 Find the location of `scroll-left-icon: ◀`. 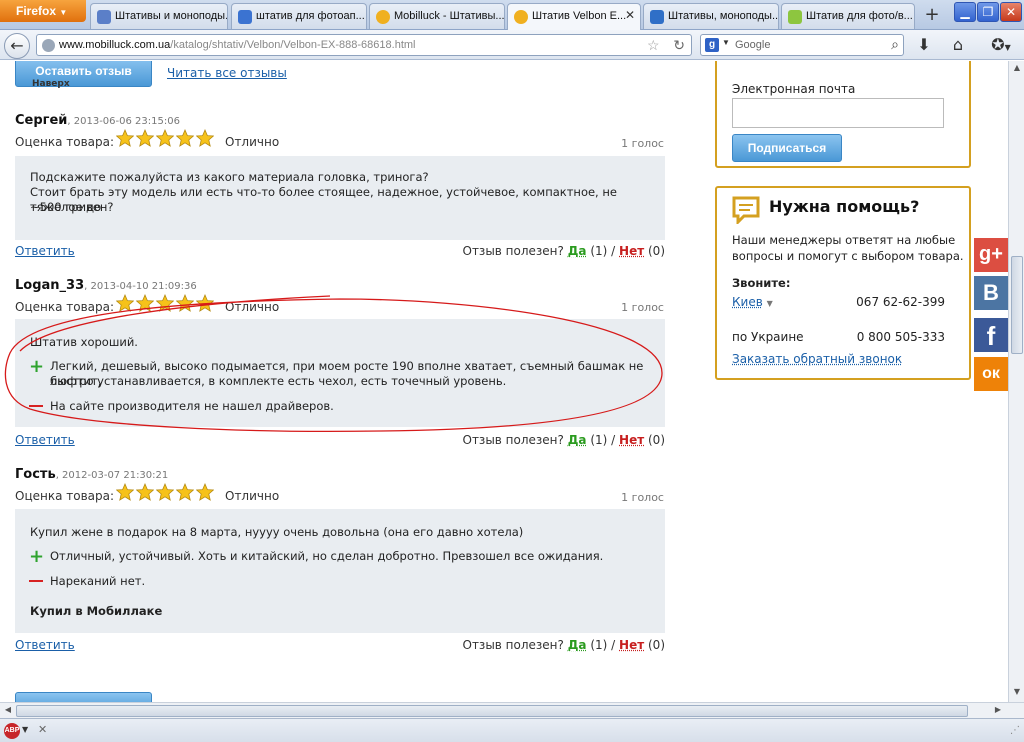

scroll-left-icon: ◀ is located at coordinates (8, 711).